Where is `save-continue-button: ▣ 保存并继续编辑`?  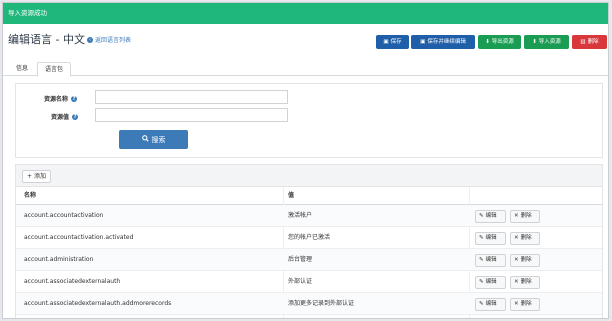
save-continue-button: ▣ 保存并继续编辑 is located at coordinates (443, 42).